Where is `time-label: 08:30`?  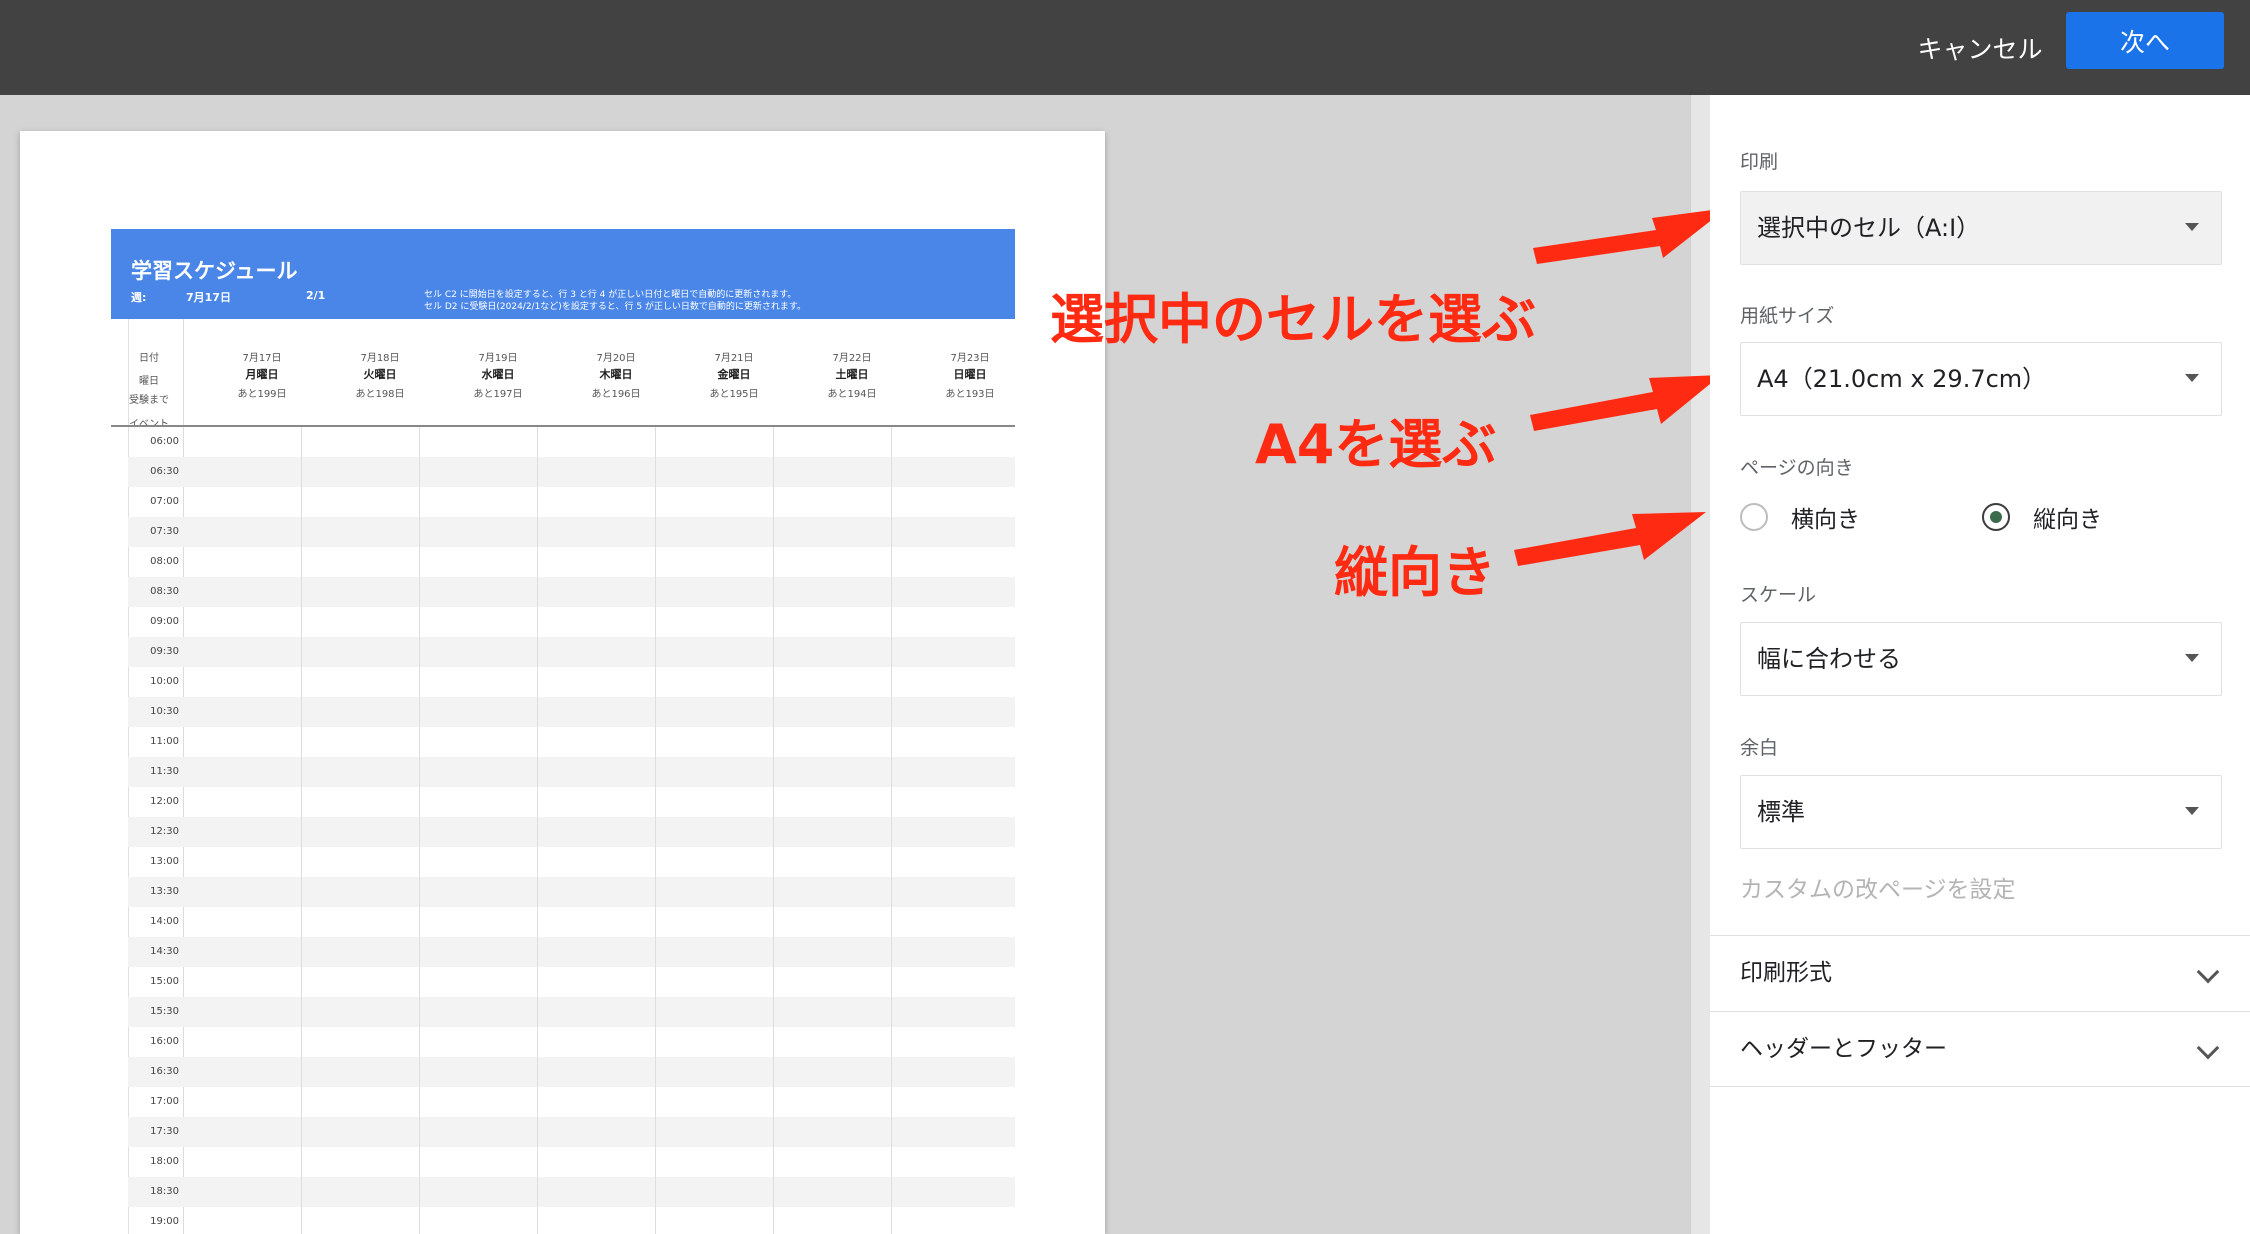 time-label: 08:30 is located at coordinates (164, 591).